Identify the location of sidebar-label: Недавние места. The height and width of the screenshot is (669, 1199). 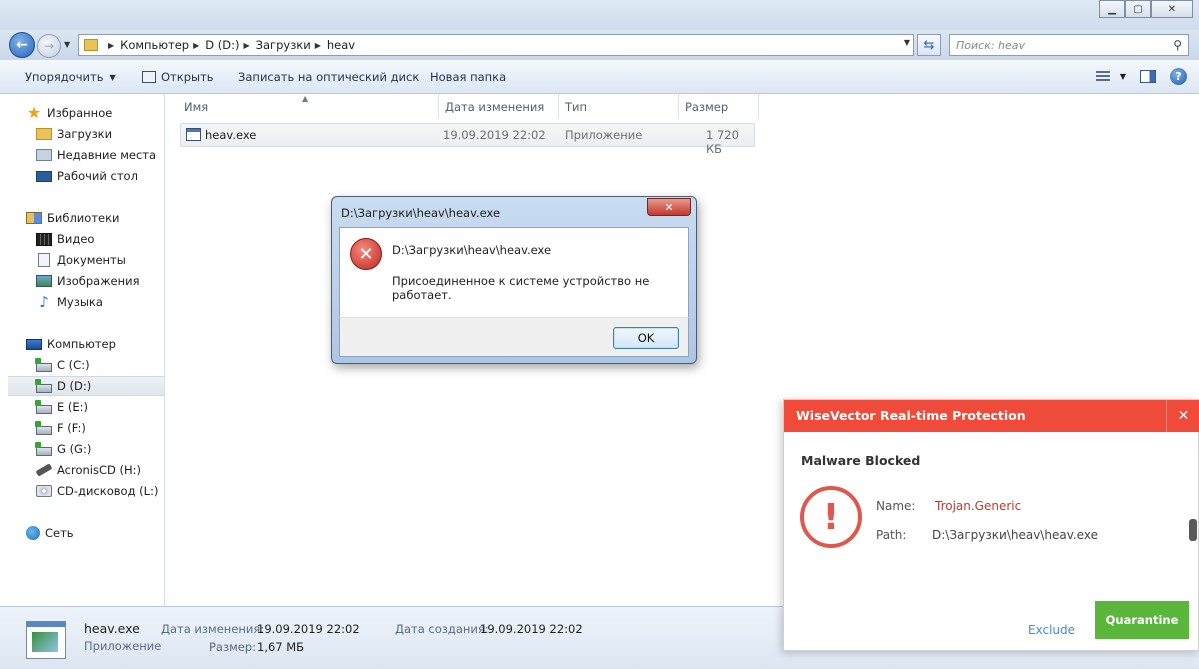
(107, 155).